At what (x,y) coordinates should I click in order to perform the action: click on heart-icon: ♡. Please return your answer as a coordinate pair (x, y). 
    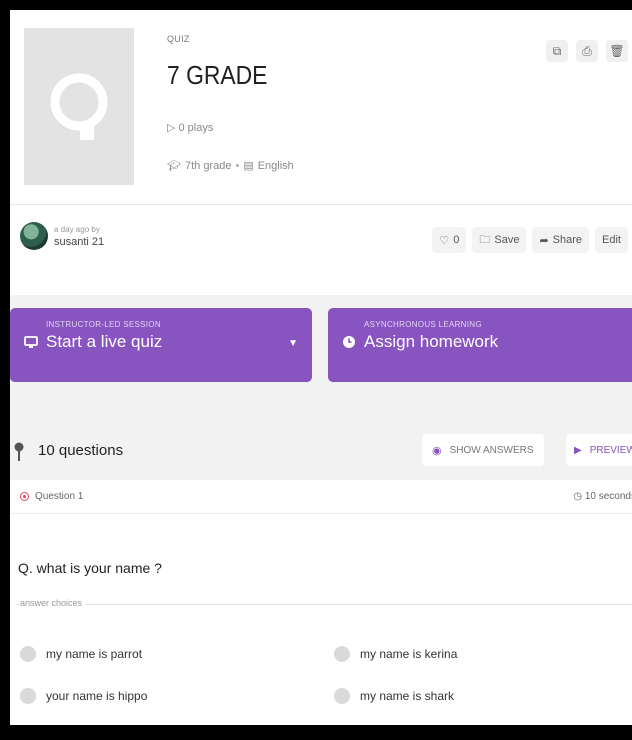
    Looking at the image, I should click on (444, 240).